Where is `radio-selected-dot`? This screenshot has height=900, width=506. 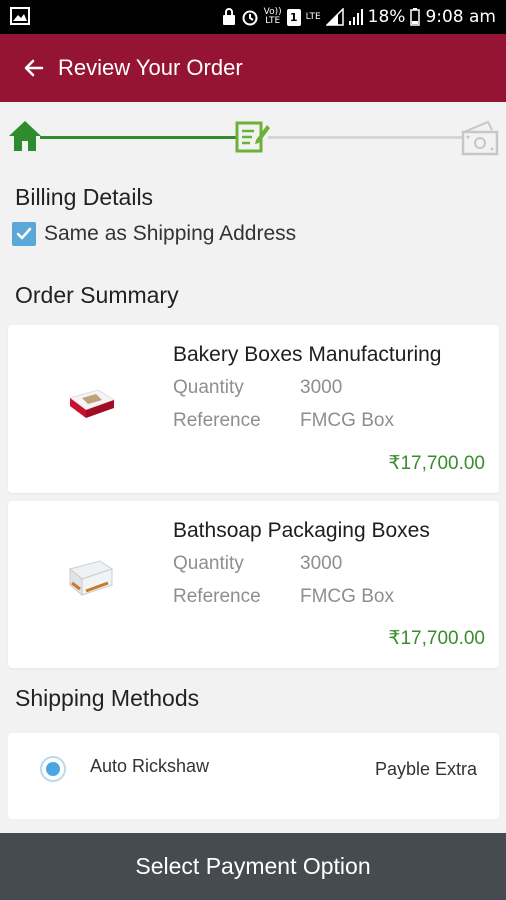
radio-selected-dot is located at coordinates (53, 769).